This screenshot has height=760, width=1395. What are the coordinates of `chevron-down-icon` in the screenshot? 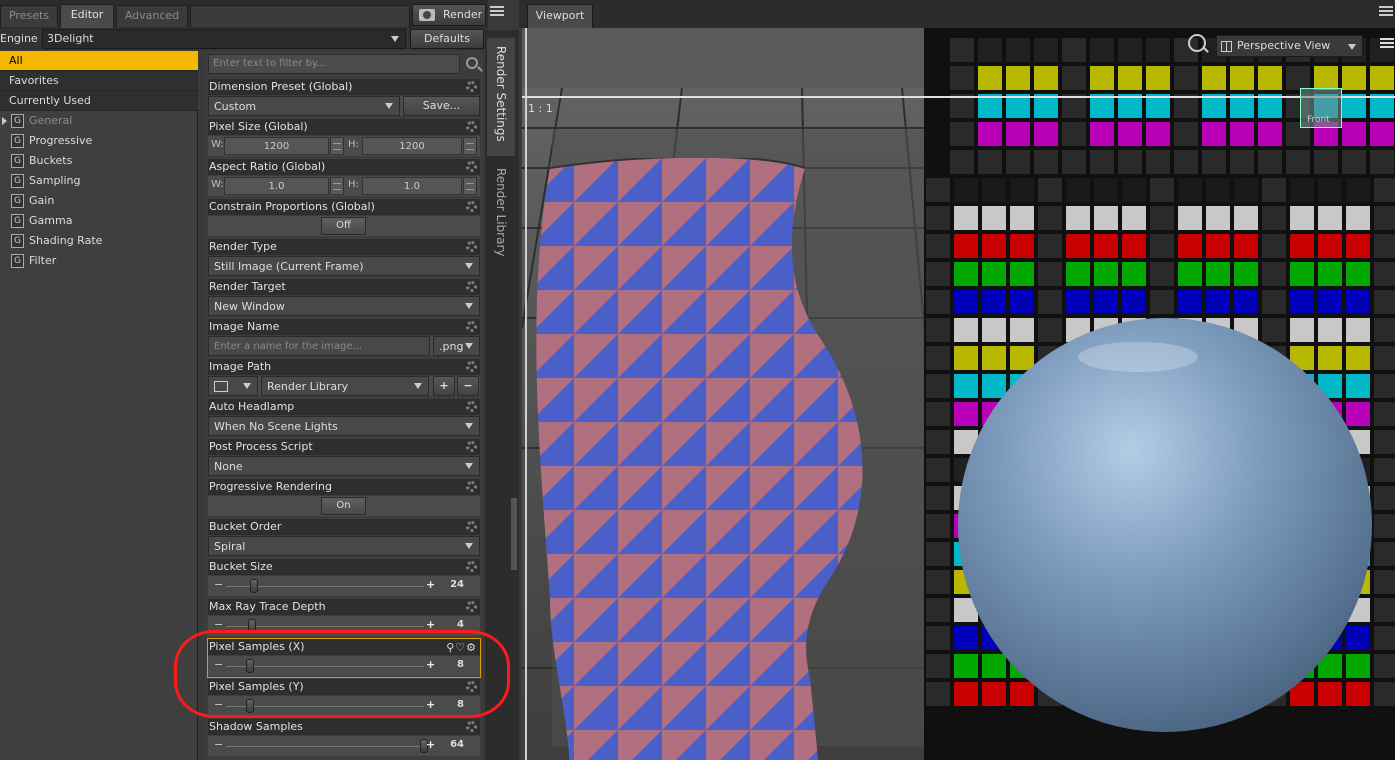 It's located at (469, 346).